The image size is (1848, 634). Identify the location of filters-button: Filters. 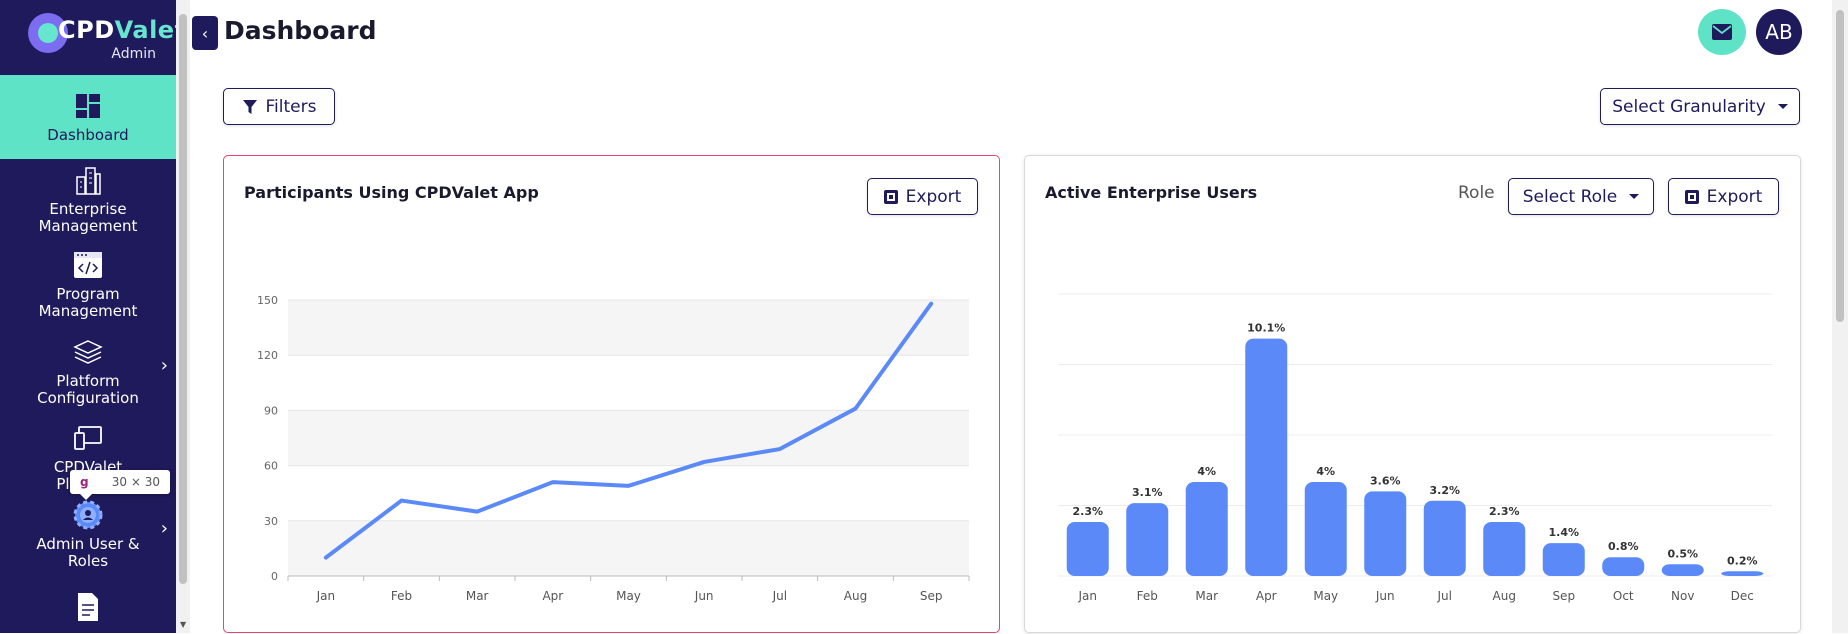
(279, 106).